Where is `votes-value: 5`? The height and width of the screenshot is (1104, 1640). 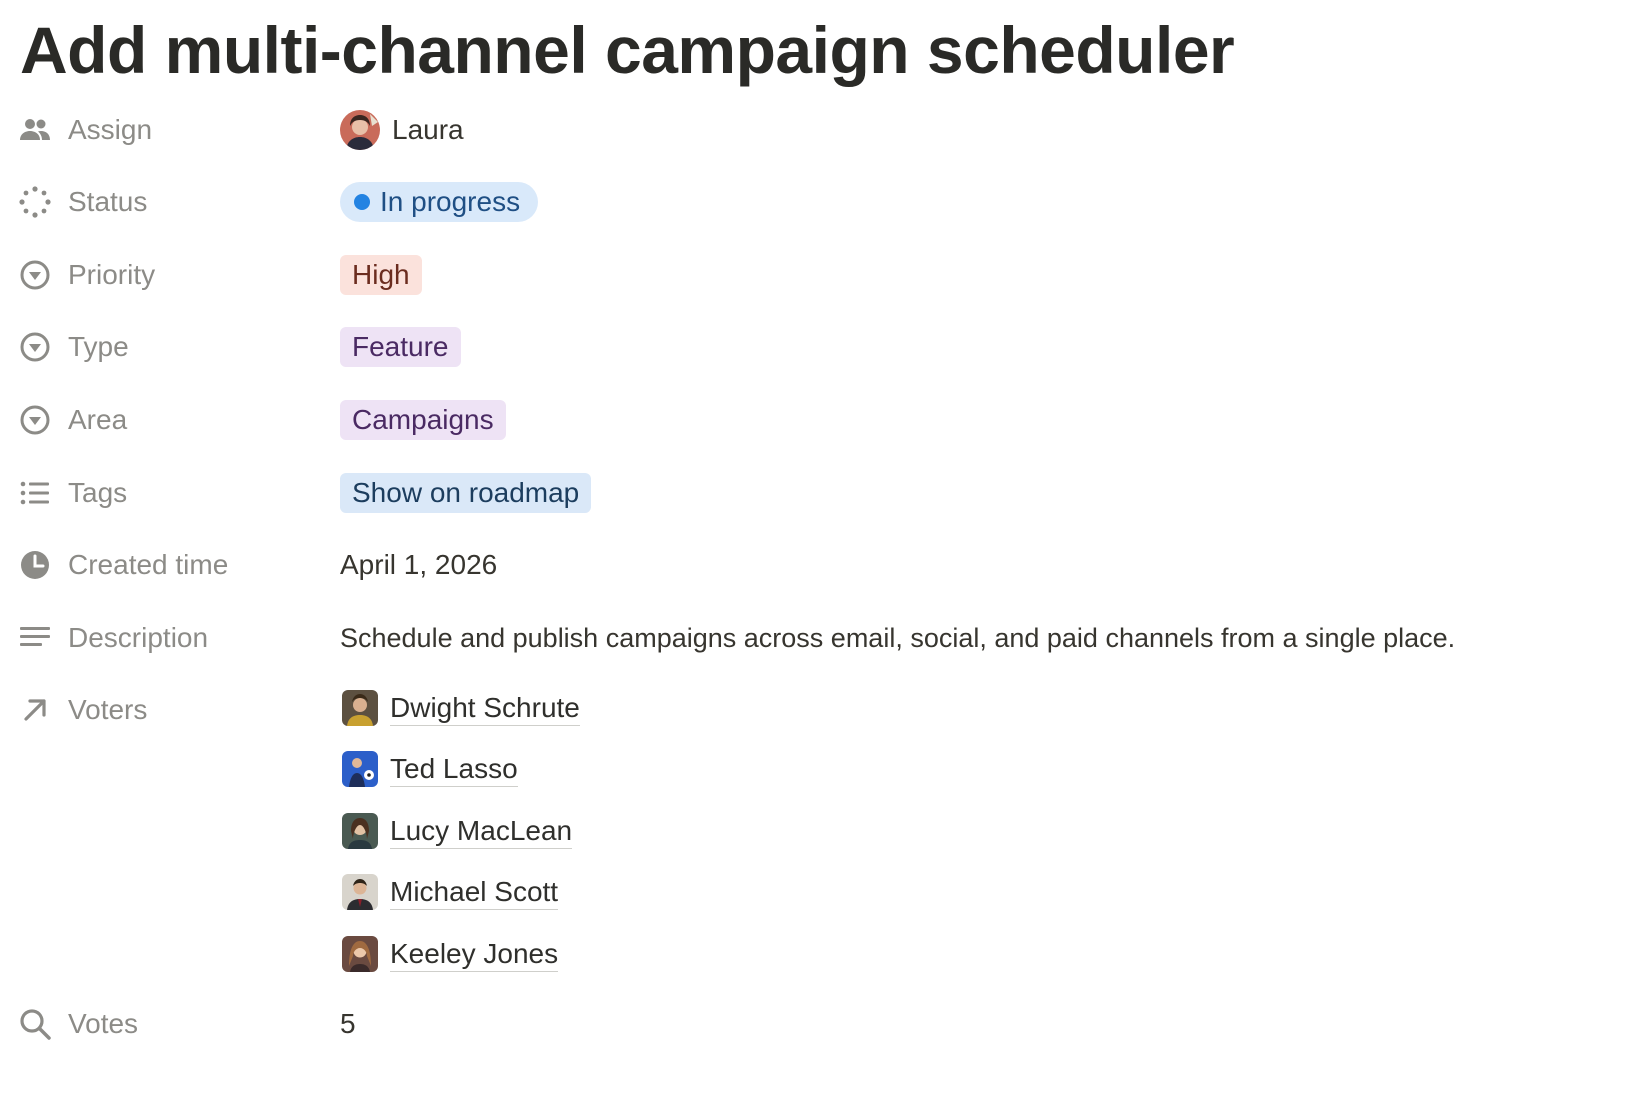
votes-value: 5 is located at coordinates (348, 1023).